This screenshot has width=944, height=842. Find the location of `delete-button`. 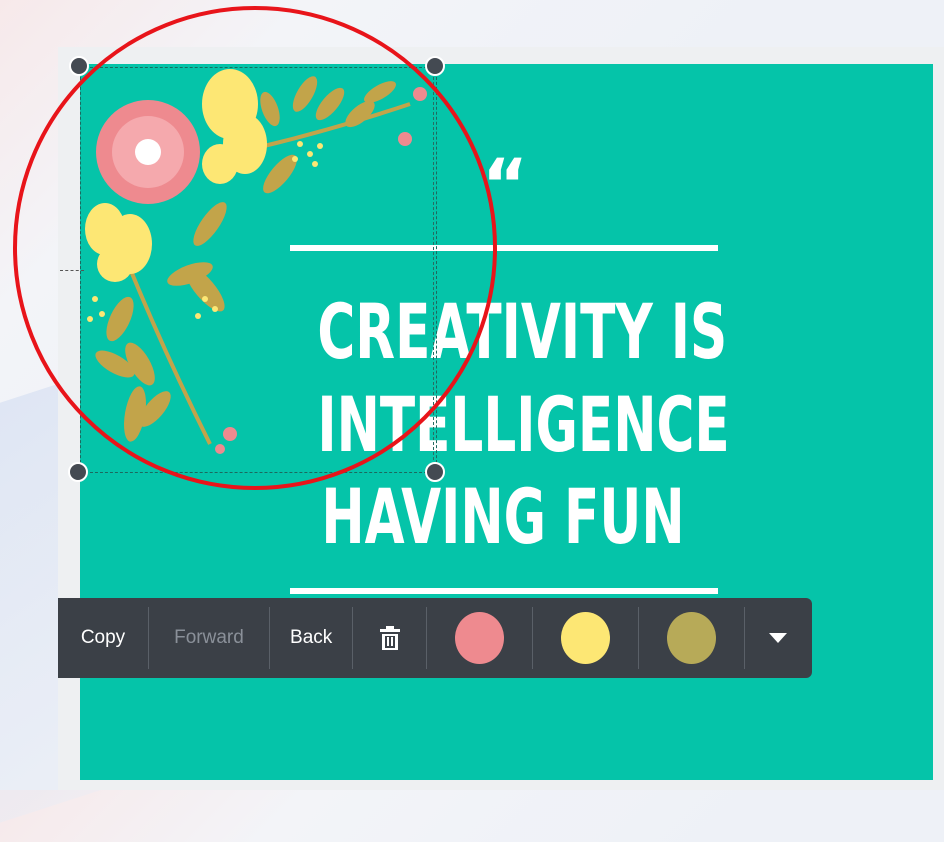

delete-button is located at coordinates (389, 638).